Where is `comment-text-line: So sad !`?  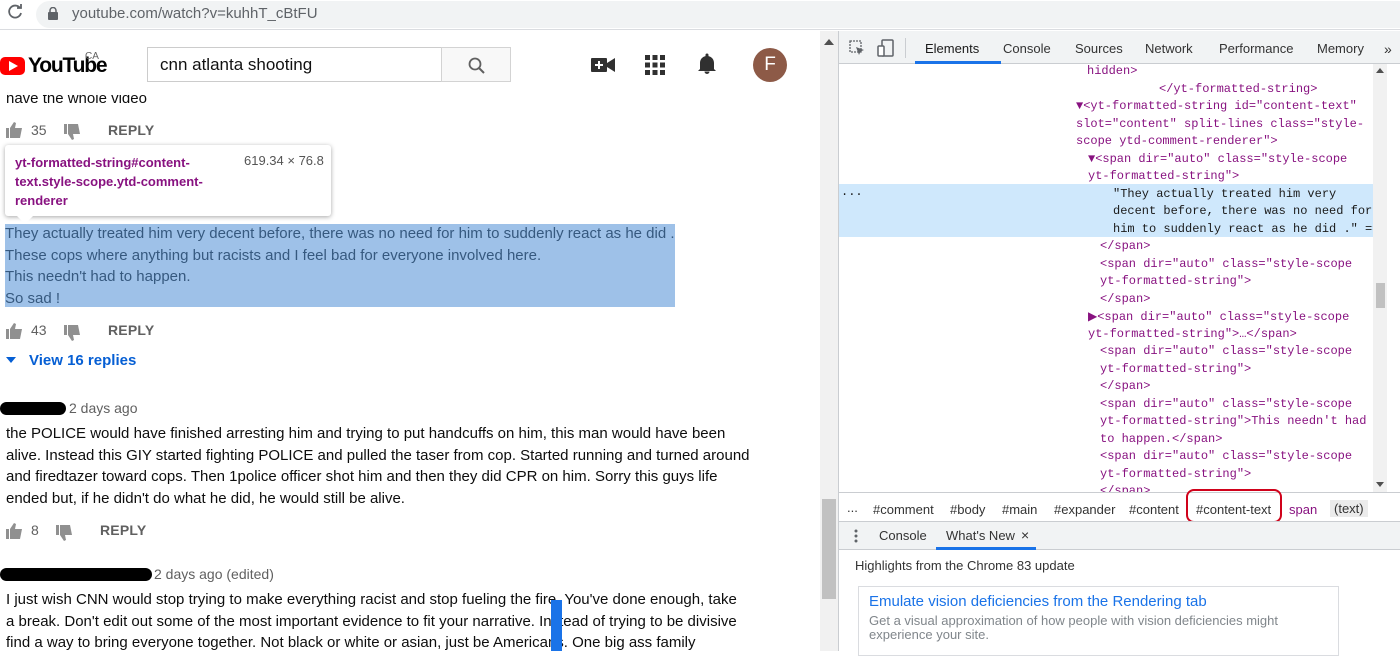 comment-text-line: So sad ! is located at coordinates (33, 298).